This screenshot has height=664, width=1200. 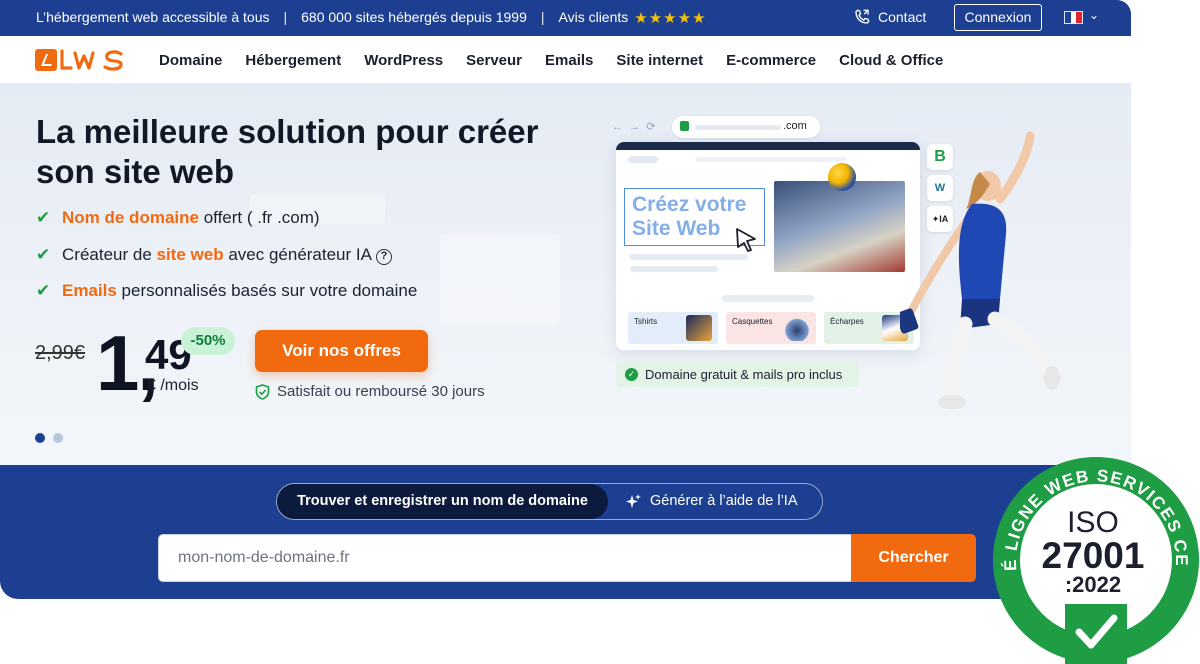 What do you see at coordinates (744, 374) in the screenshot?
I see `free-domain-text: Domaine gratuit & mails pro inclus` at bounding box center [744, 374].